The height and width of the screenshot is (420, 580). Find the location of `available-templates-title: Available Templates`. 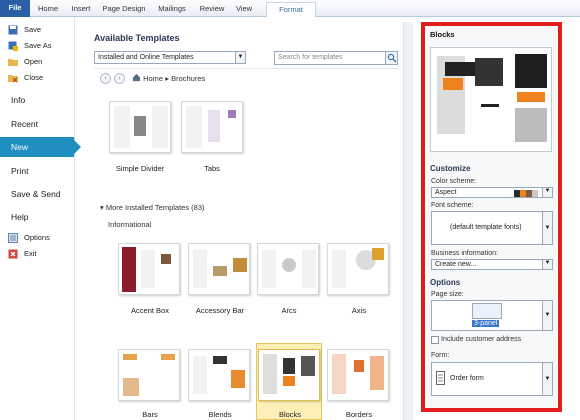

available-templates-title: Available Templates is located at coordinates (137, 38).